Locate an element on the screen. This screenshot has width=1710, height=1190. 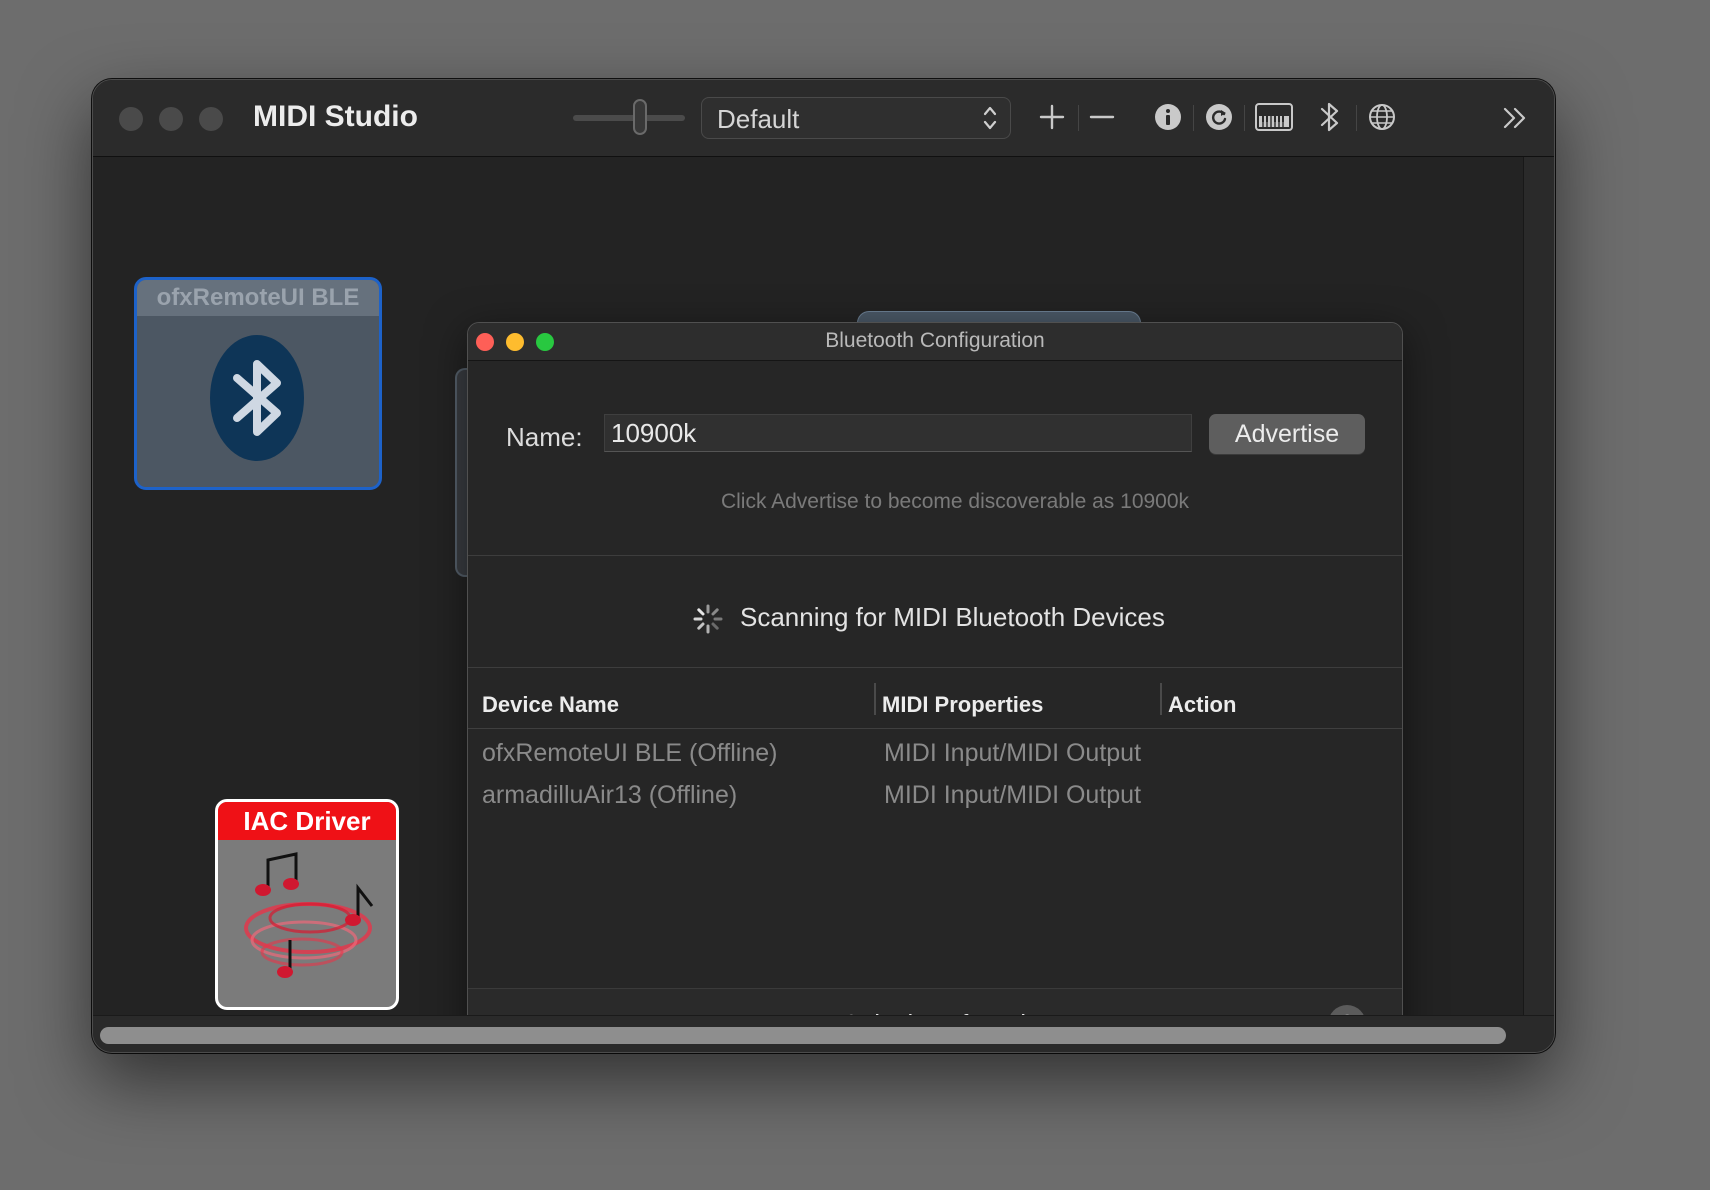
configuration-popup-value: Default is located at coordinates (758, 119).